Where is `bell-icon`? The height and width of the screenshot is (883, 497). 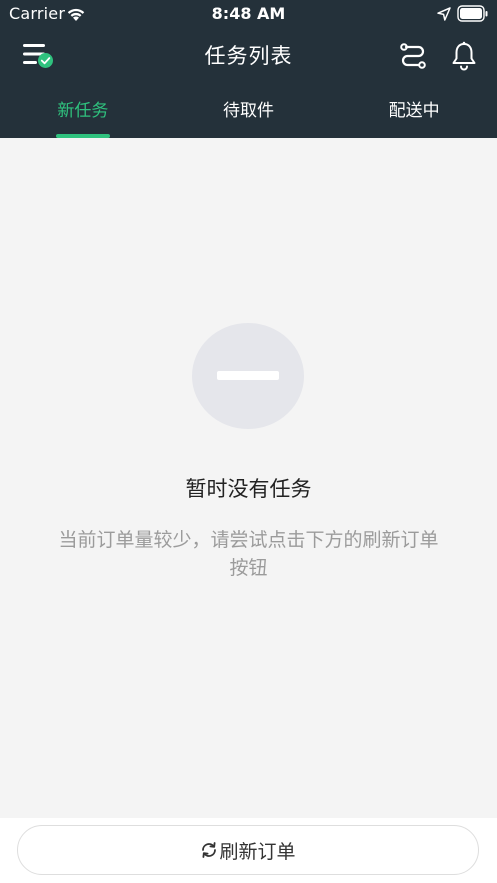 bell-icon is located at coordinates (464, 56).